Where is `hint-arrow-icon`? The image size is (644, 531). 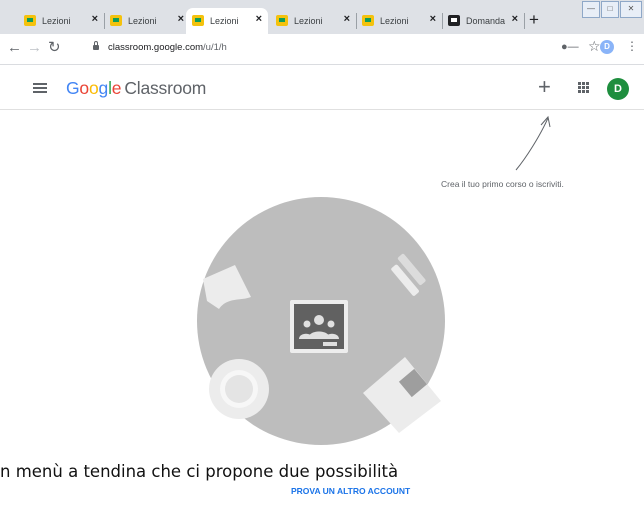 hint-arrow-icon is located at coordinates (533, 143).